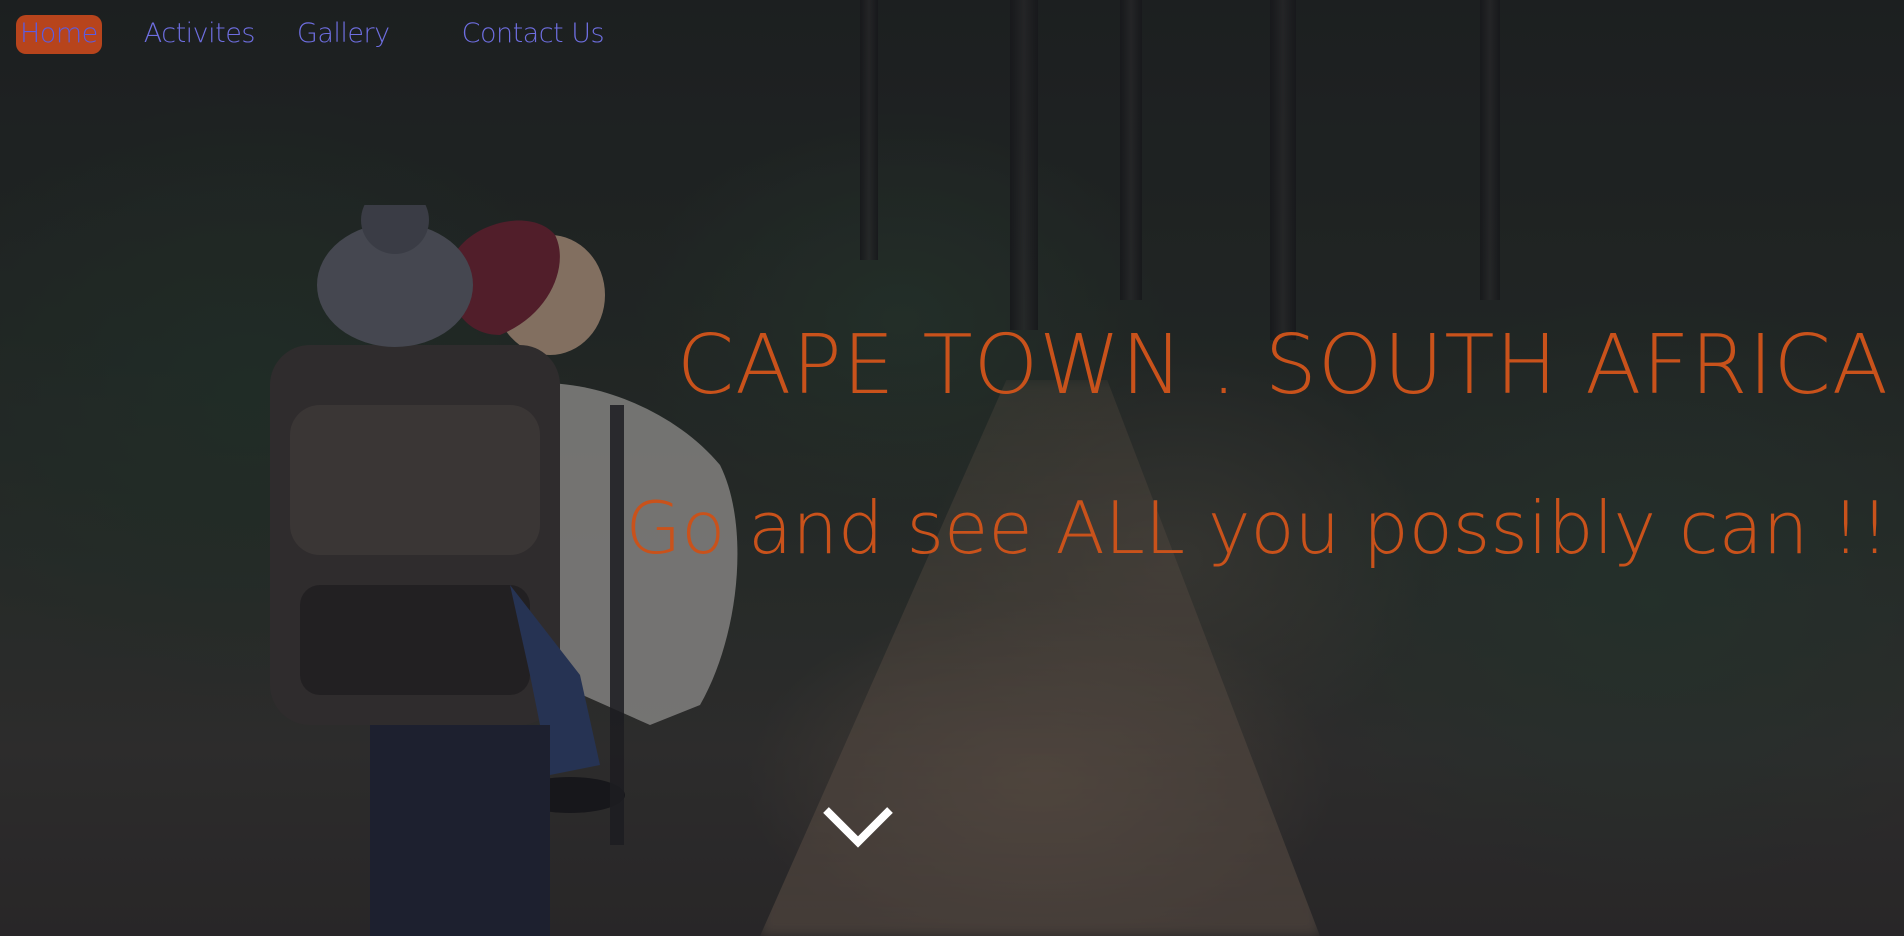  What do you see at coordinates (199, 34) in the screenshot?
I see `nav-item-activites: Activites` at bounding box center [199, 34].